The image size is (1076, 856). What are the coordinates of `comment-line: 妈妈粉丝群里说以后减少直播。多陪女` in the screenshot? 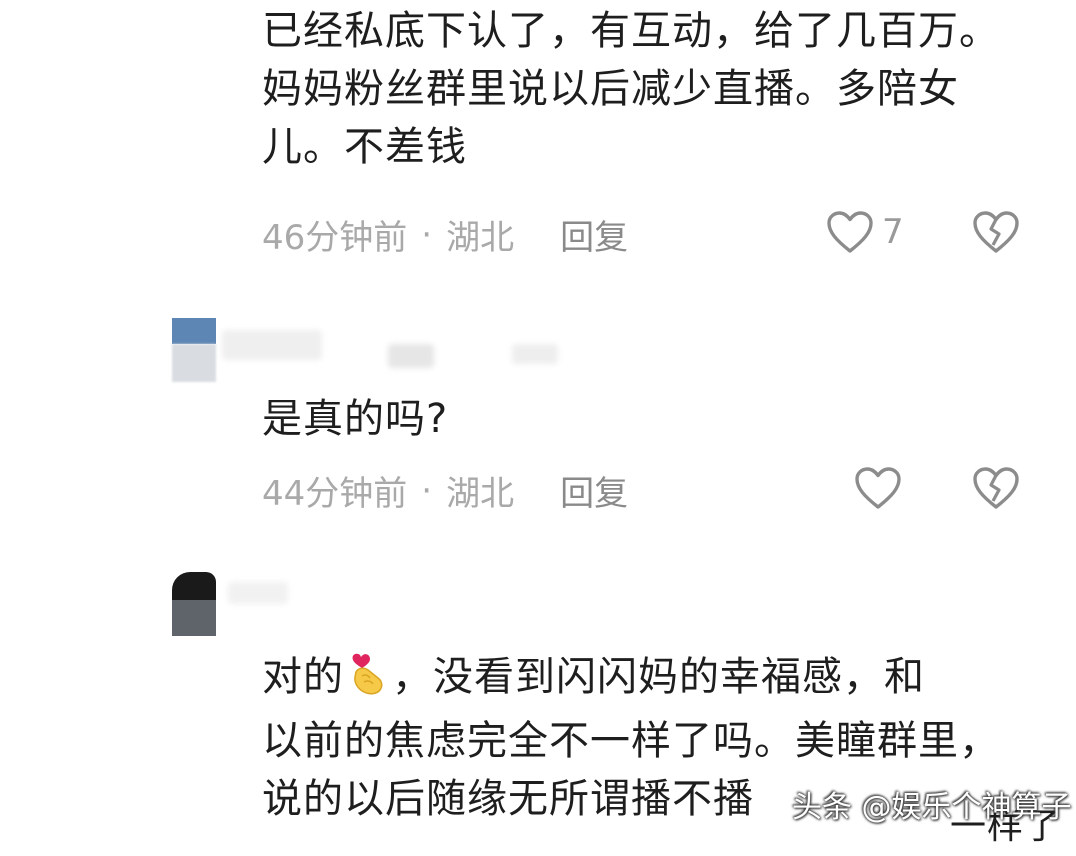 It's located at (610, 89).